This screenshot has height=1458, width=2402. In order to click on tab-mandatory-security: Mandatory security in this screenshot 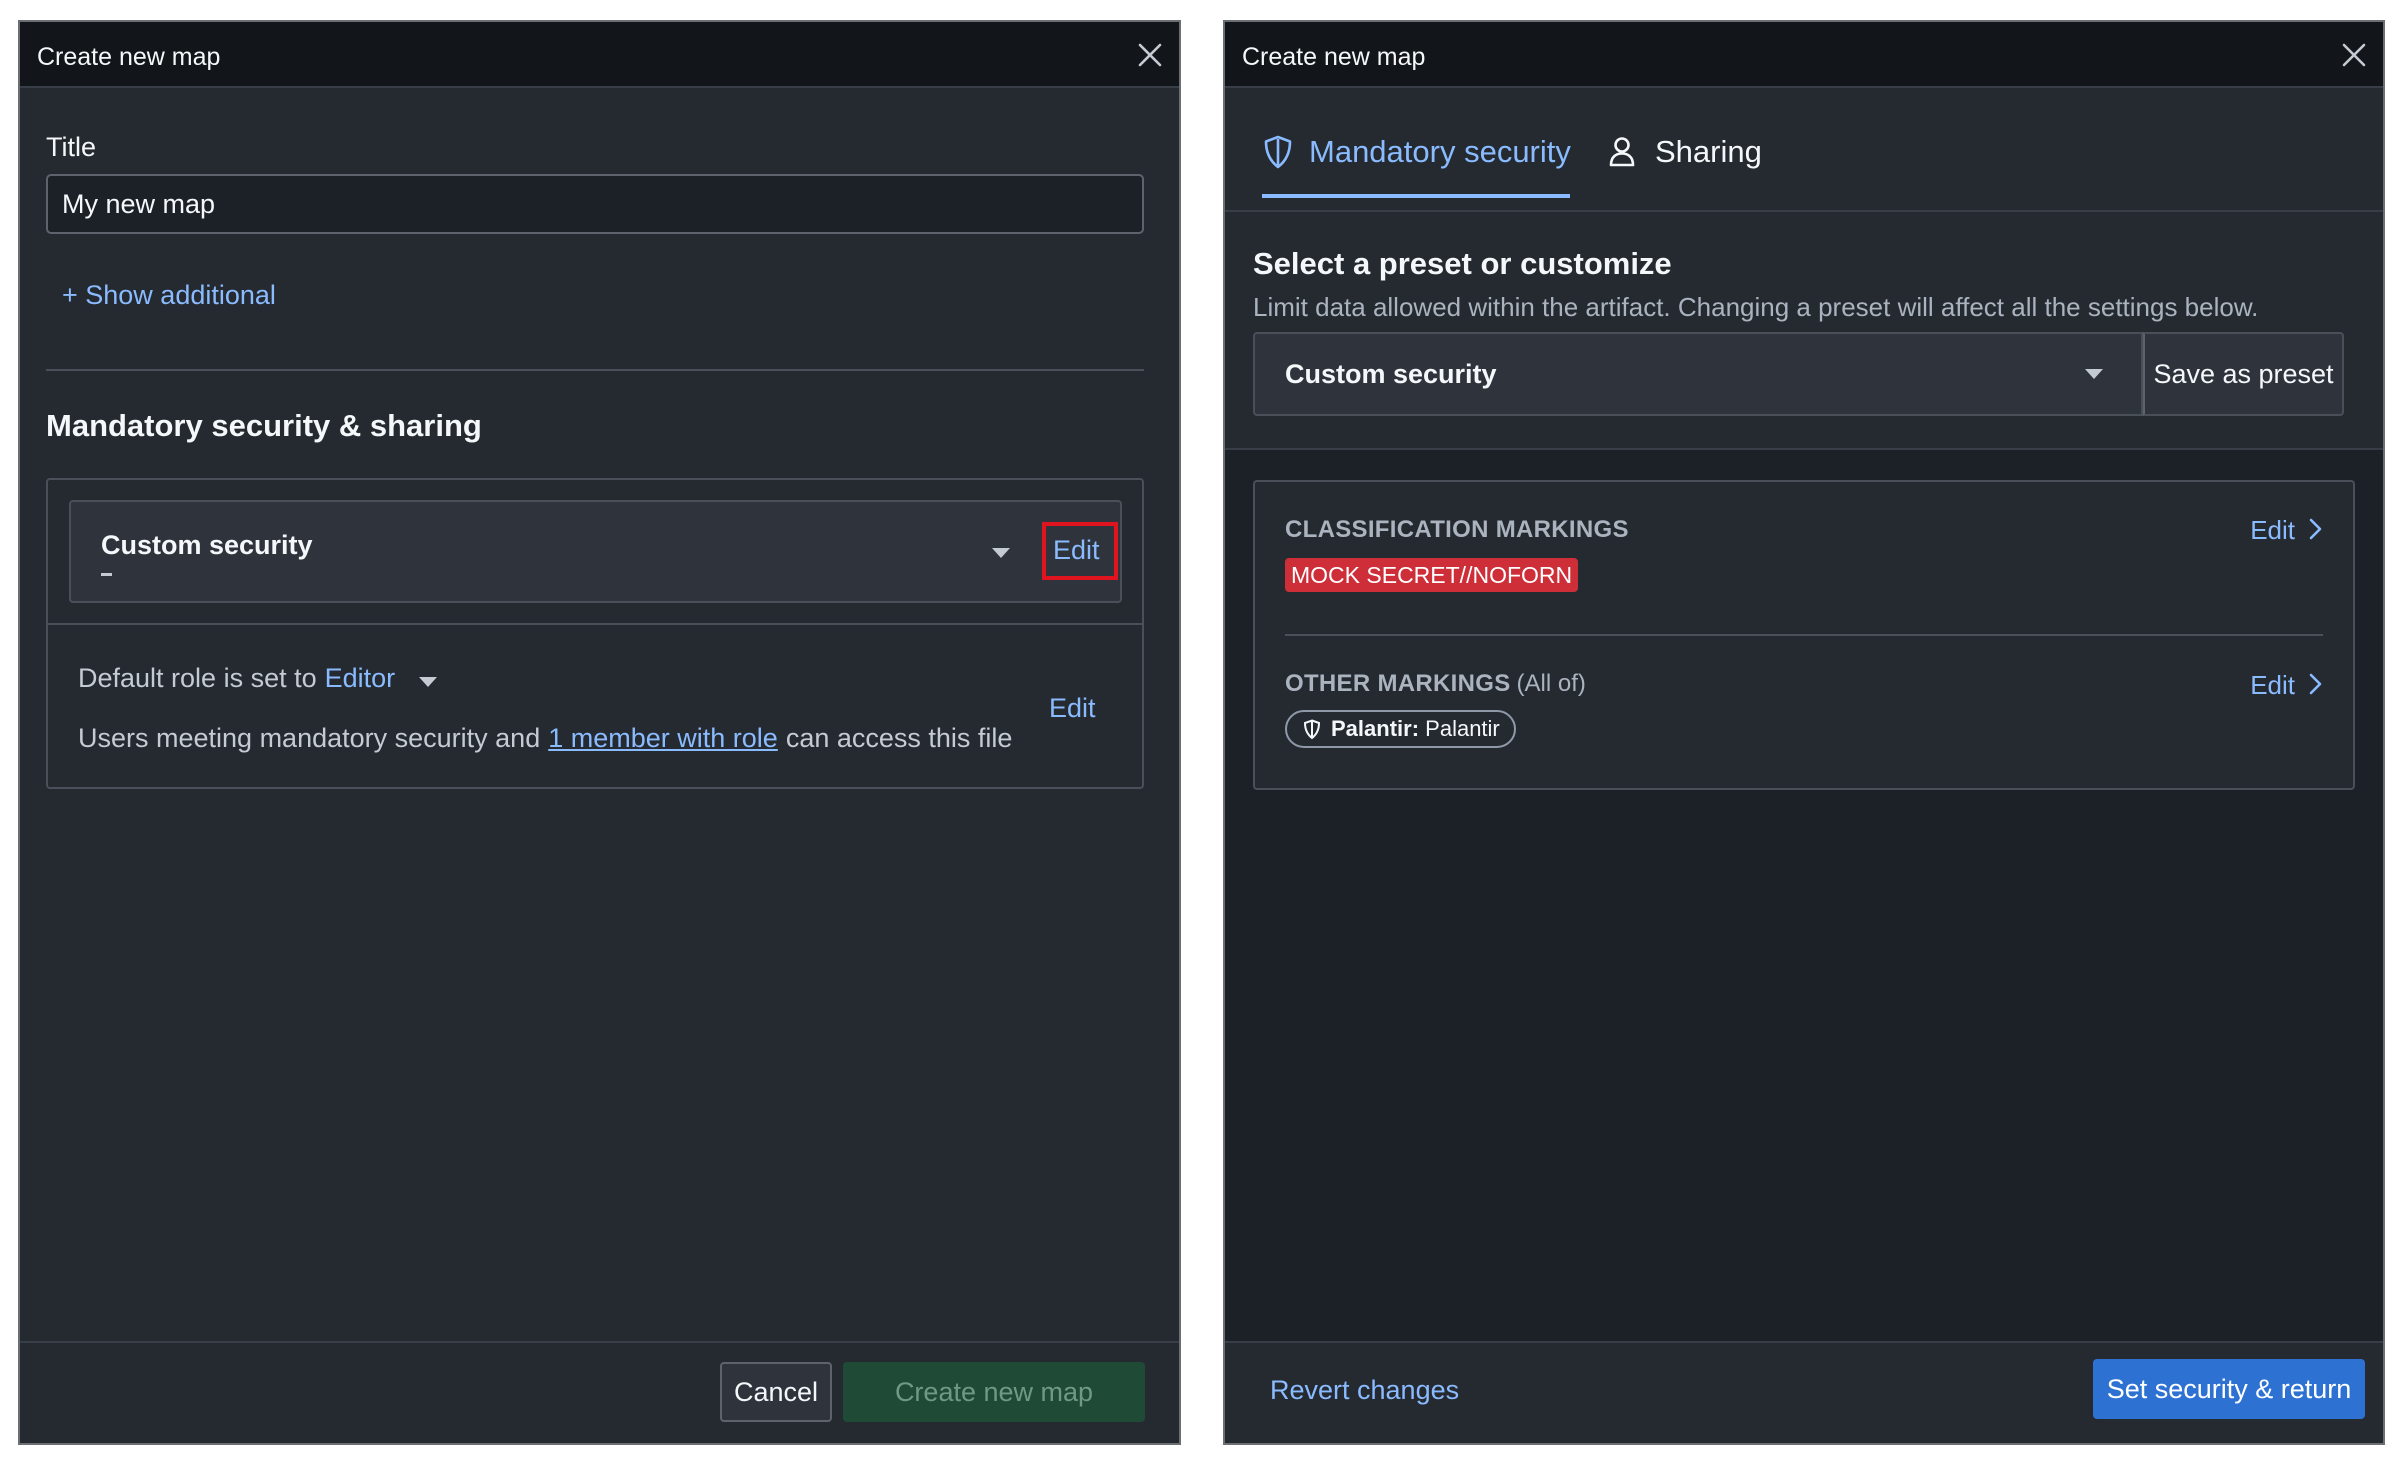, I will do `click(1416, 166)`.